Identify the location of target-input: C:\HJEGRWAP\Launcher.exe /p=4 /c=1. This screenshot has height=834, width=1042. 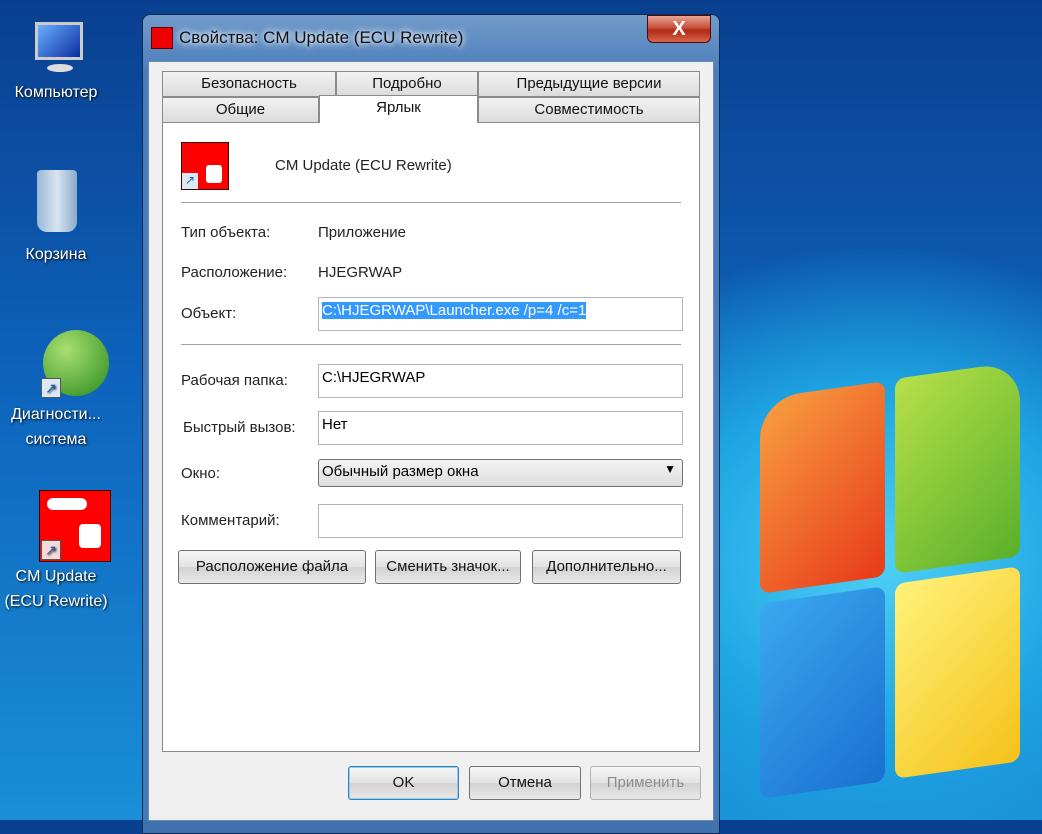
(500, 314).